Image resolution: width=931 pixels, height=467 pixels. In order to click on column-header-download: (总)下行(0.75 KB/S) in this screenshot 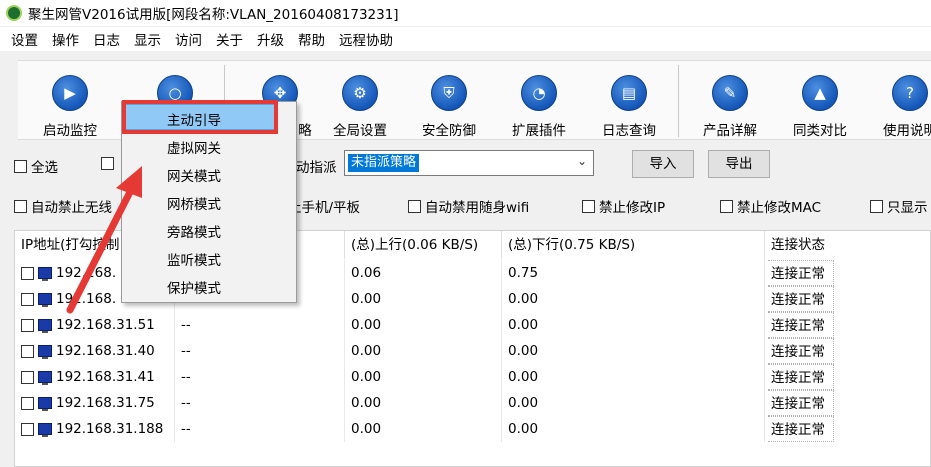, I will do `click(633, 245)`.